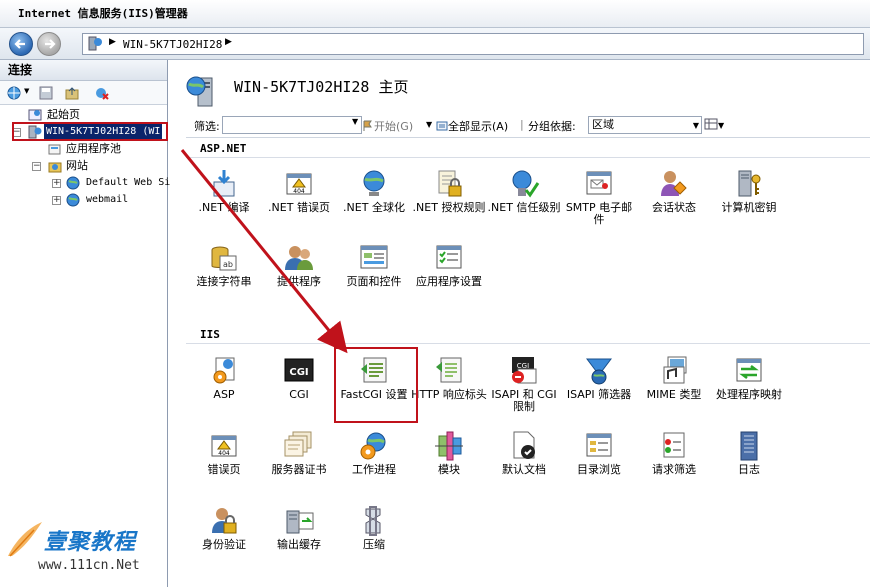  I want to click on tree-node-app-pools: 应用程序池, so click(84, 149).